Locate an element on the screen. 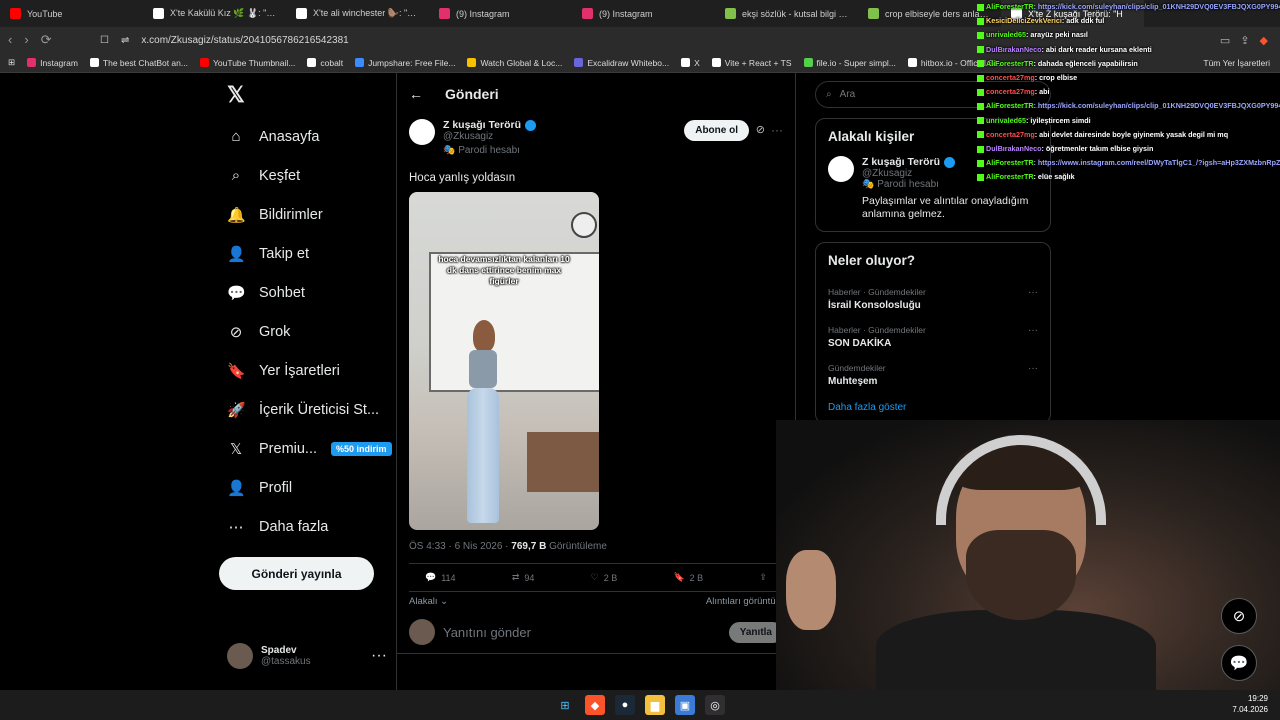 The height and width of the screenshot is (720, 1280). reply-action: 💬 114 is located at coordinates (440, 577).